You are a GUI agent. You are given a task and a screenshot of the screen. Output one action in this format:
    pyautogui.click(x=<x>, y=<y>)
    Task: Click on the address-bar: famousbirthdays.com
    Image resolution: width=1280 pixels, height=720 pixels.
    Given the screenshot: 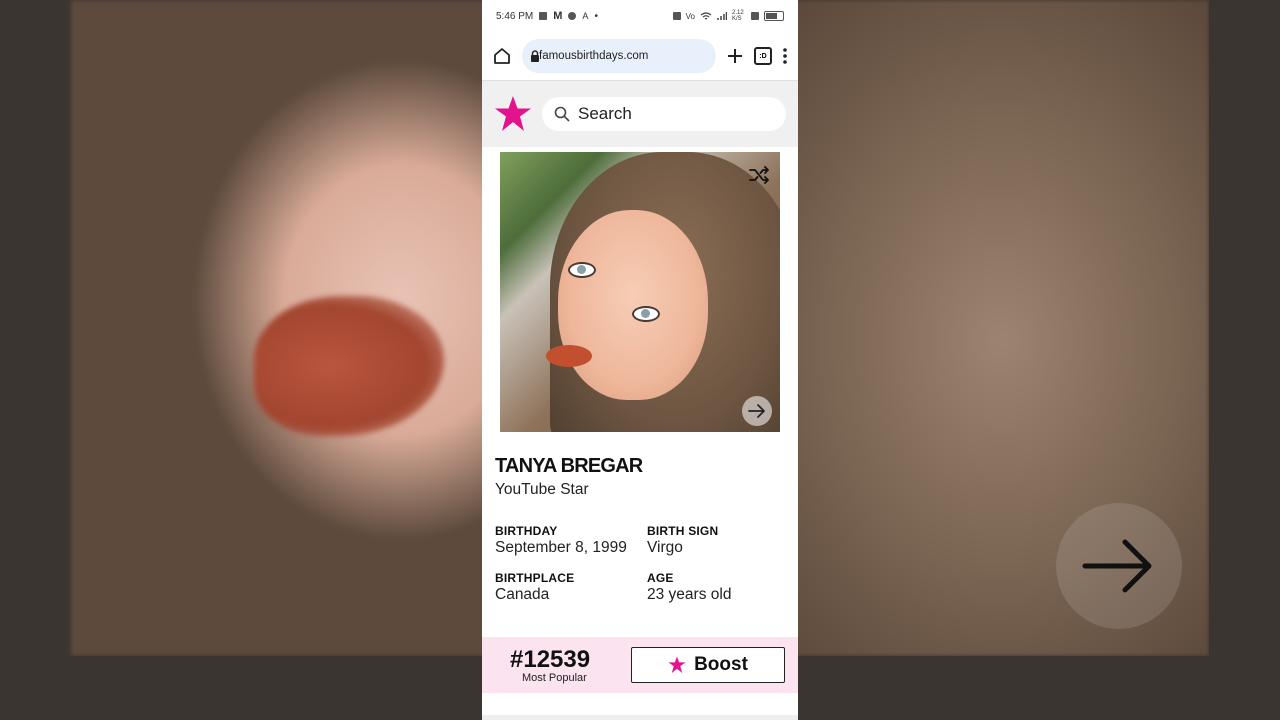 What is the action you would take?
    pyautogui.click(x=619, y=56)
    